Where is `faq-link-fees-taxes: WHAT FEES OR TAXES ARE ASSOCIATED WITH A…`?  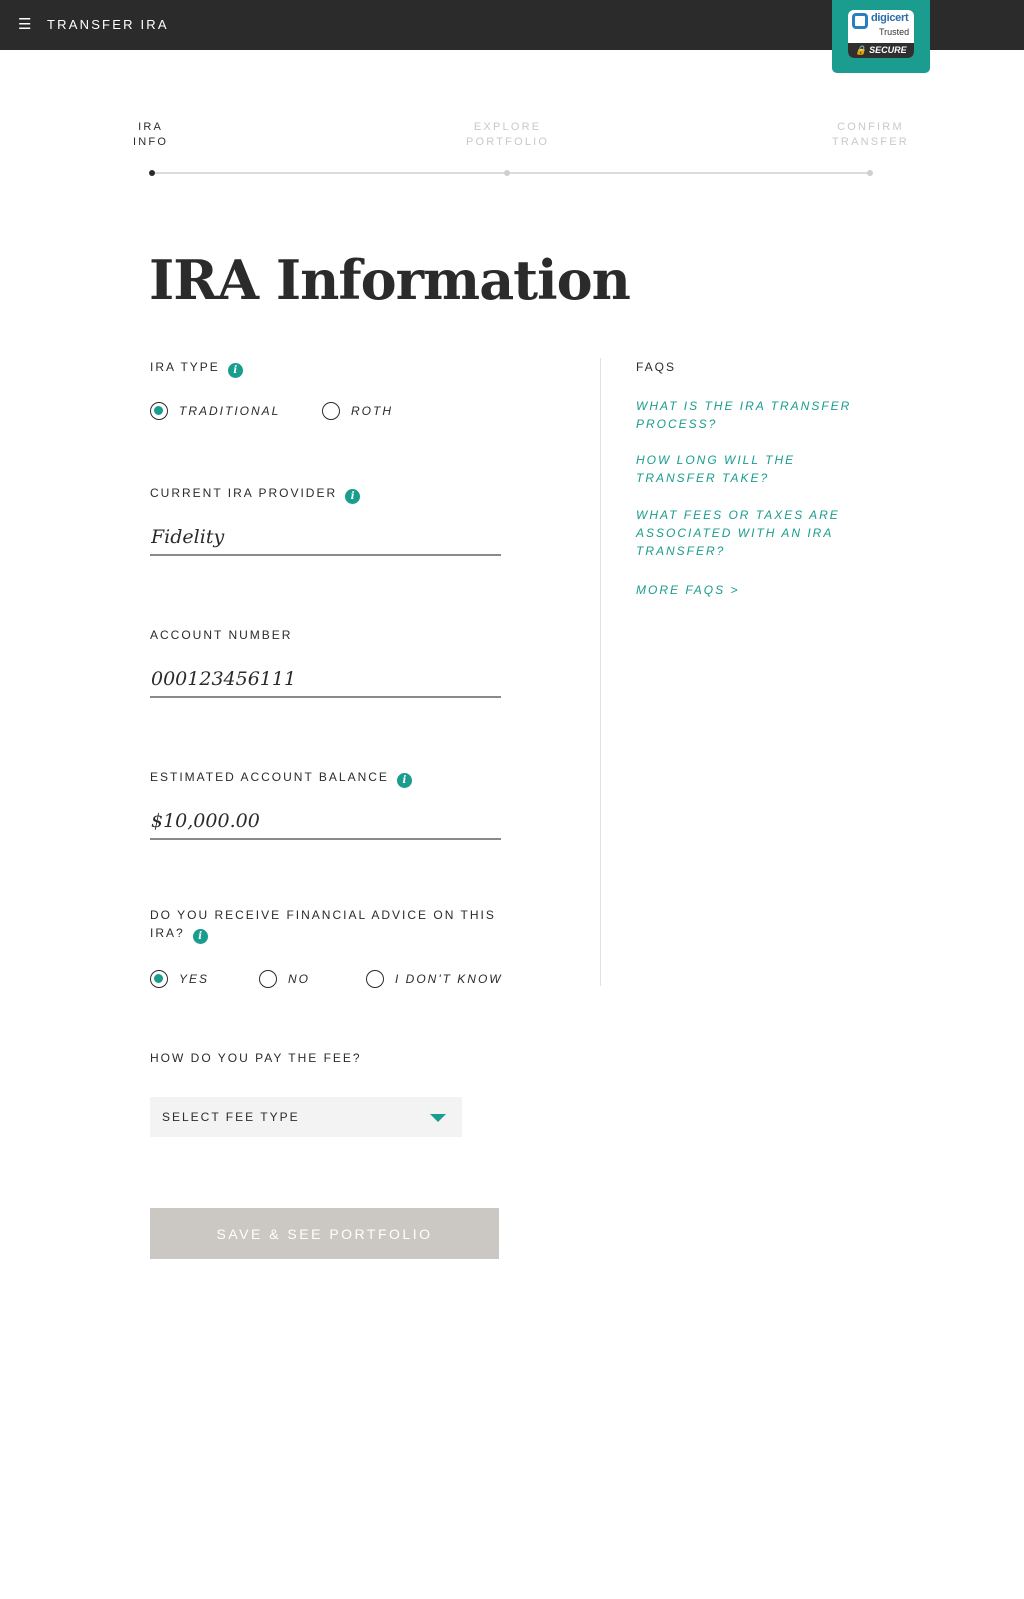 faq-link-fees-taxes: WHAT FEES OR TAXES ARE ASSOCIATED WITH A… is located at coordinates (756, 533).